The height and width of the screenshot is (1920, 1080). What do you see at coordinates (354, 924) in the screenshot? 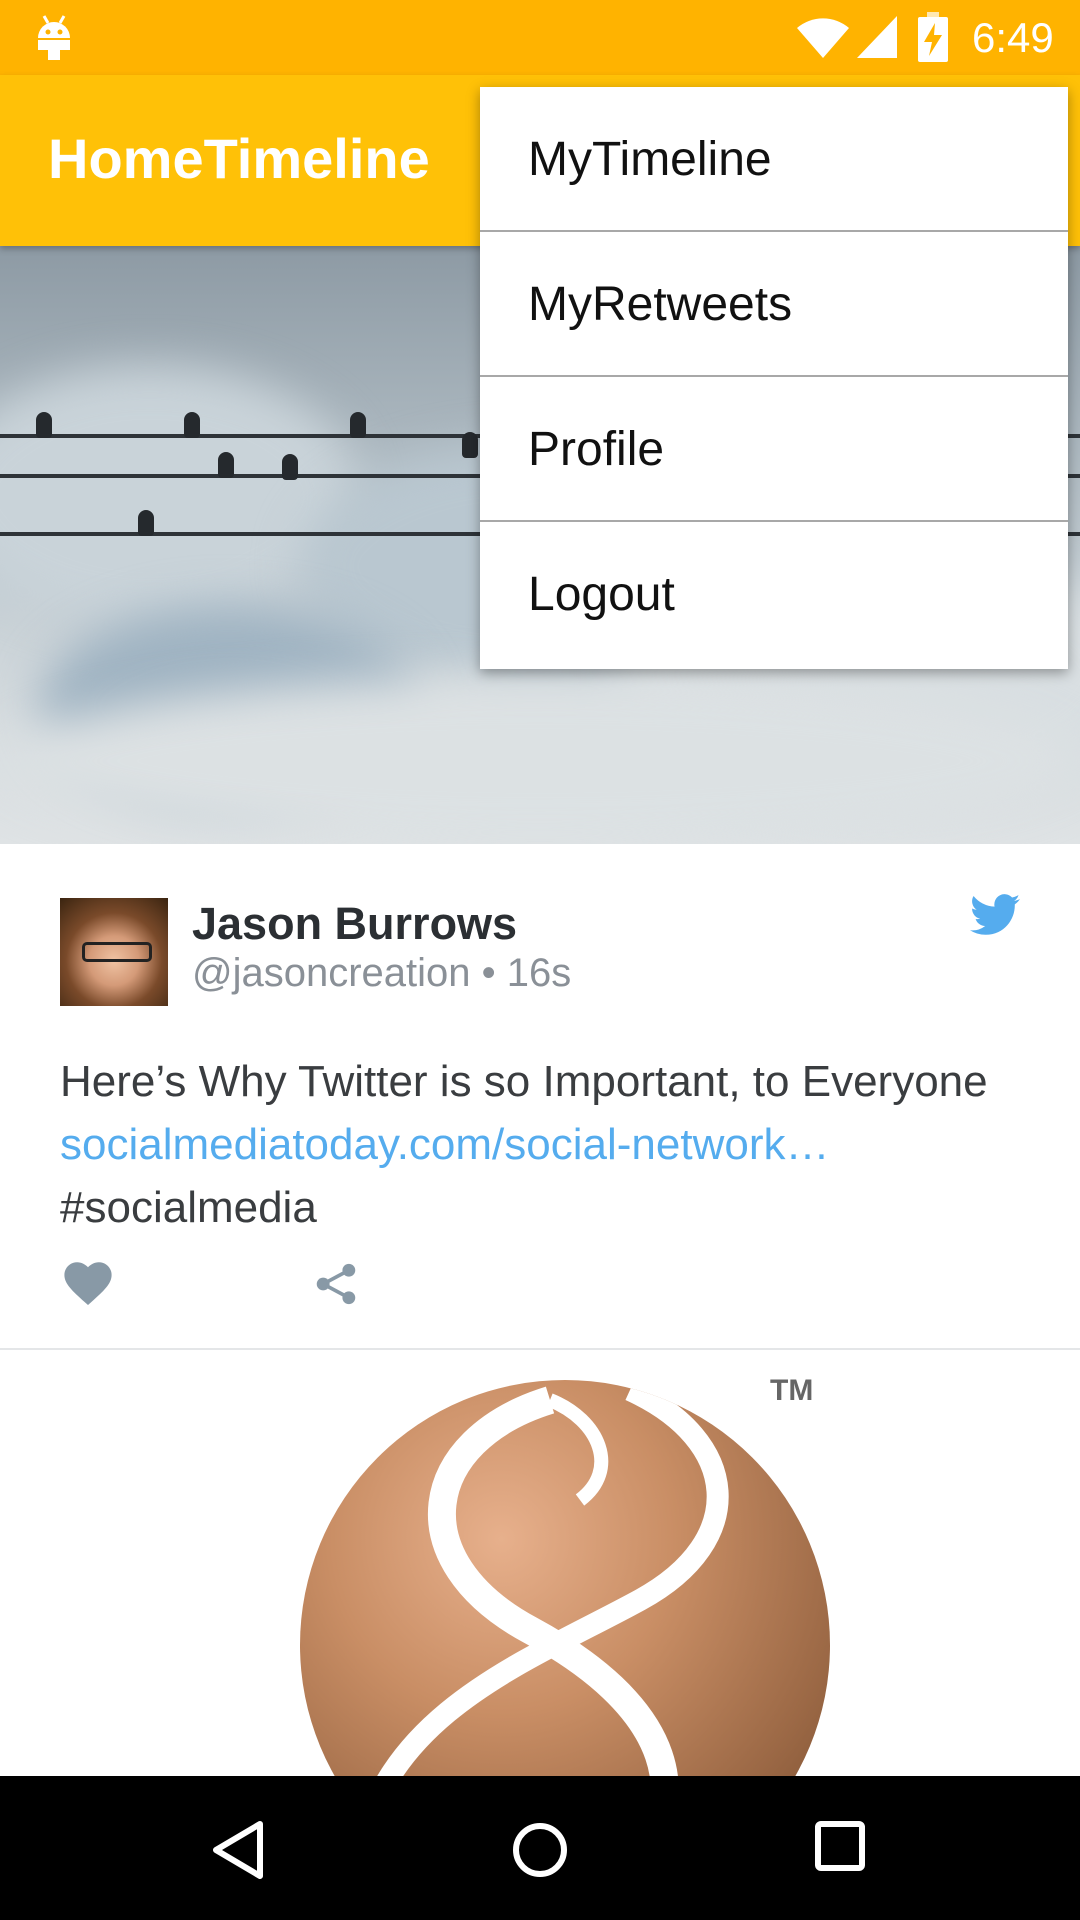
I see `tweet-author-name: Jason Burrows` at bounding box center [354, 924].